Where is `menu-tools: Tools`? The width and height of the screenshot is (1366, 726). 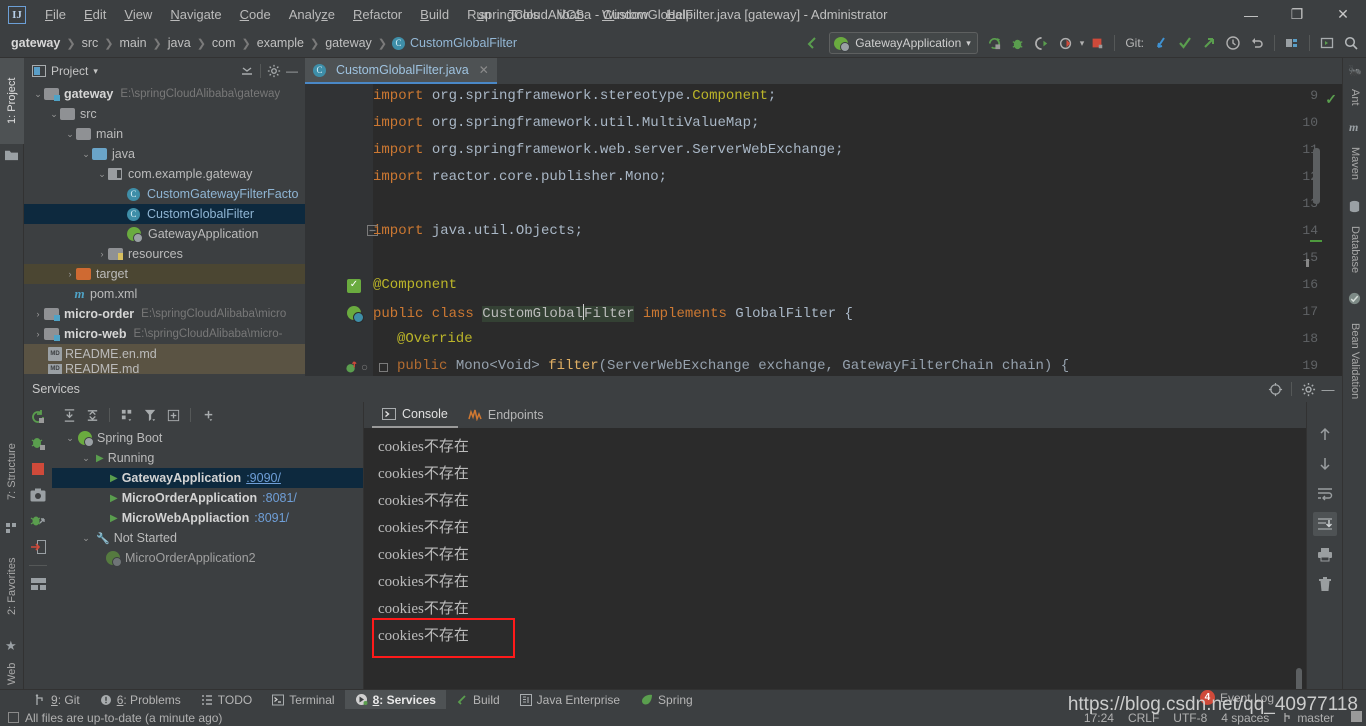 menu-tools: Tools is located at coordinates (524, 14).